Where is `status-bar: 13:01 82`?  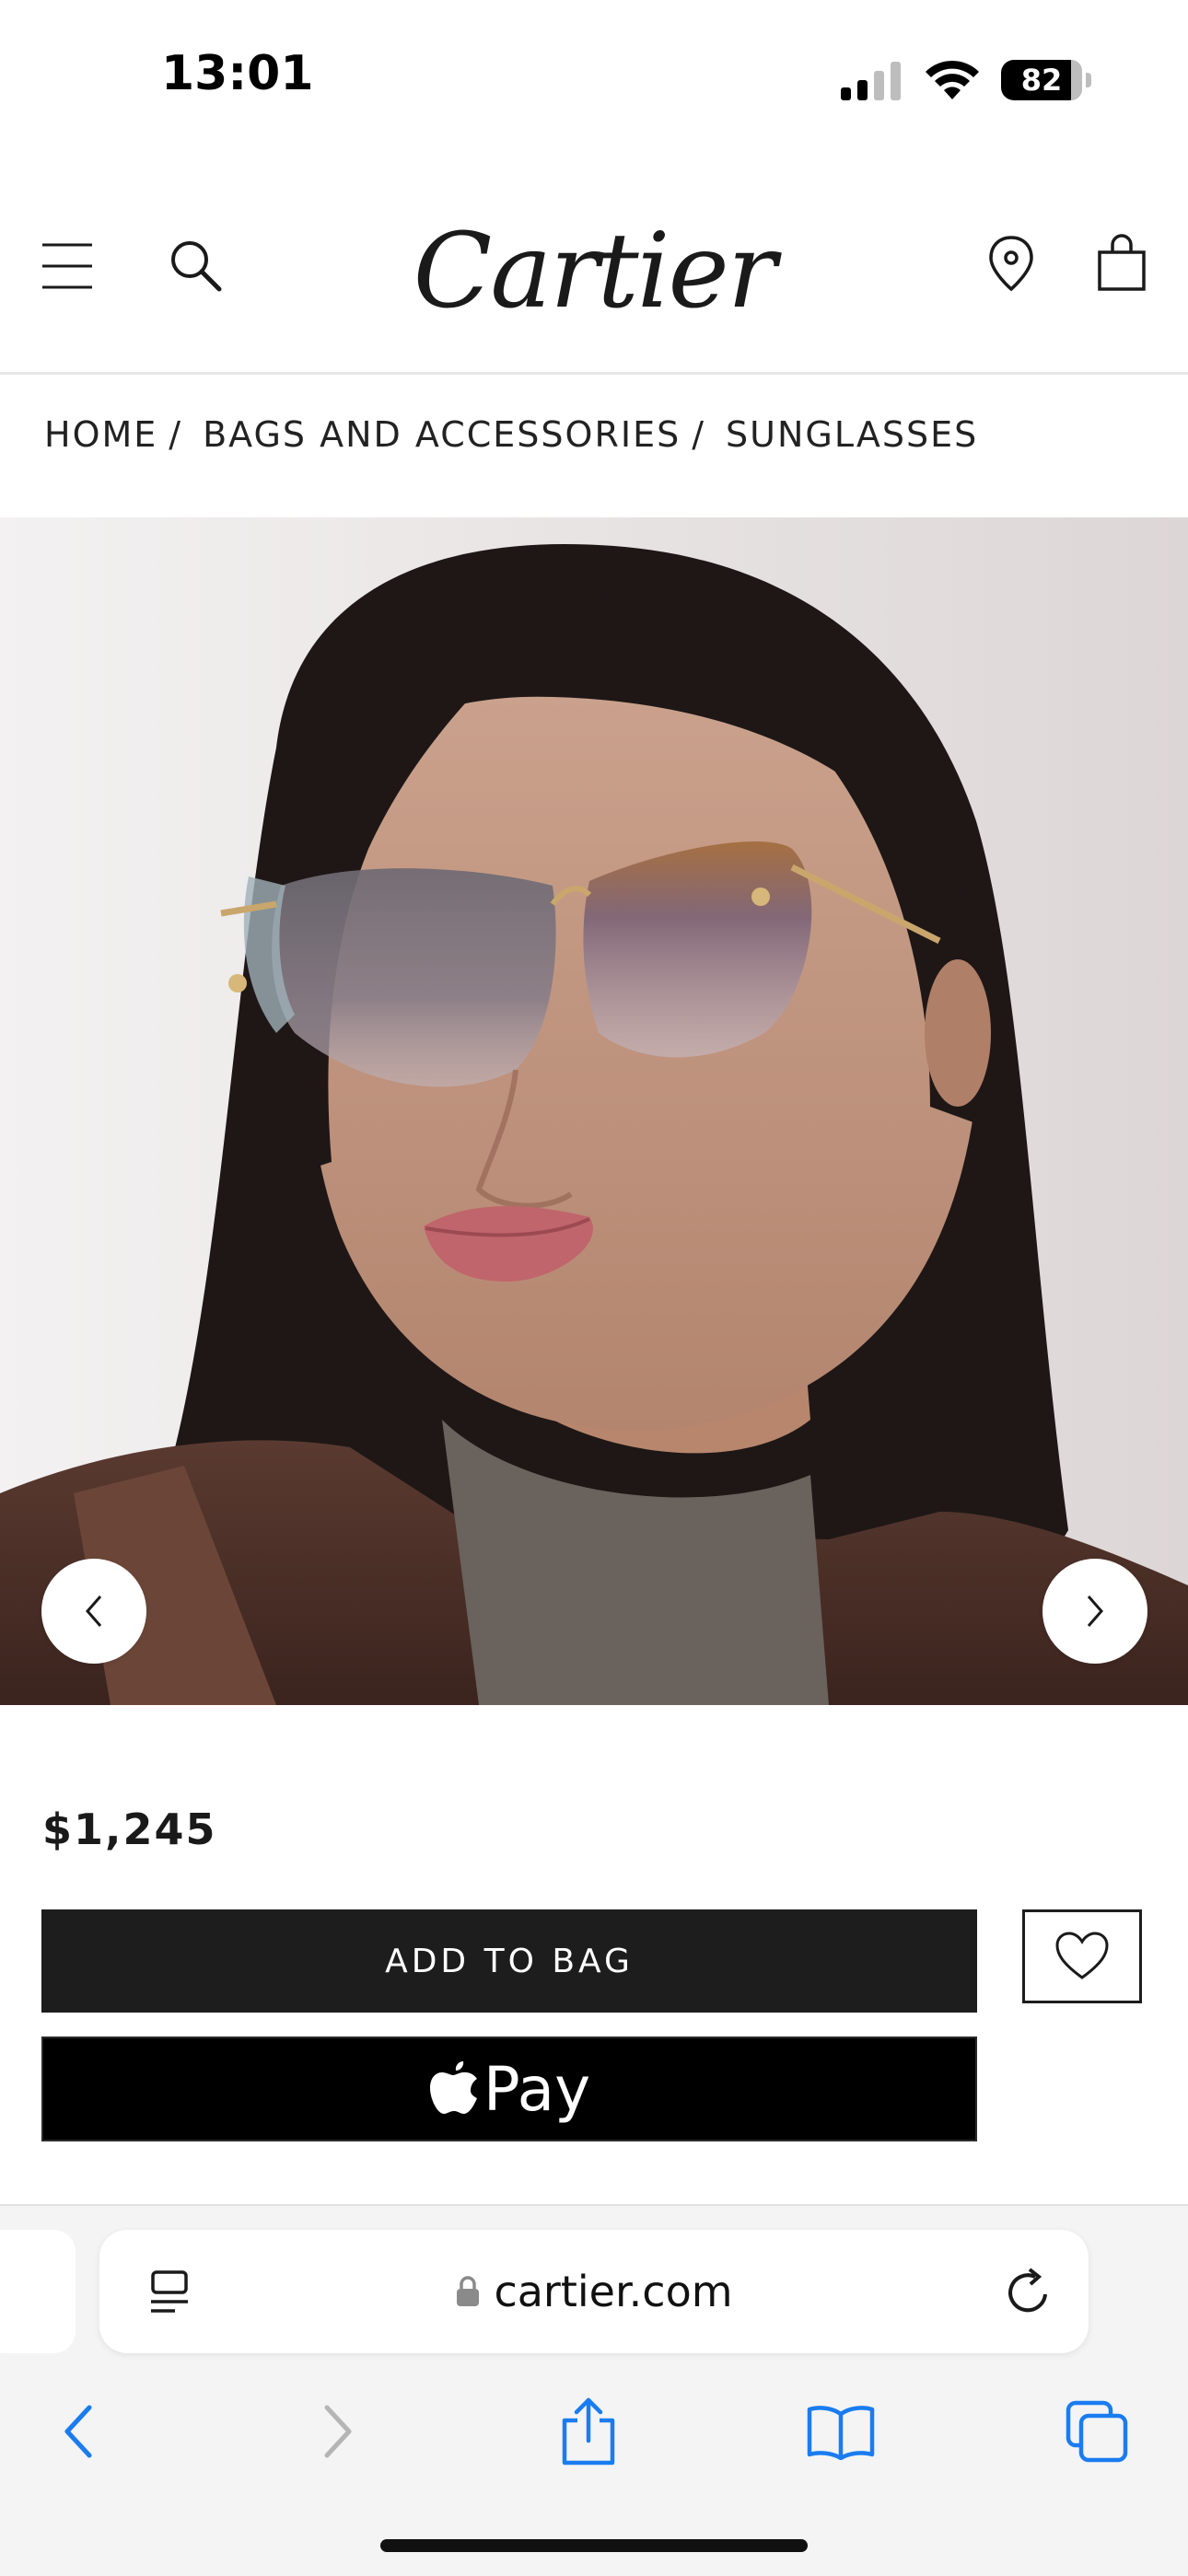
status-bar: 13:01 82 is located at coordinates (594, 78).